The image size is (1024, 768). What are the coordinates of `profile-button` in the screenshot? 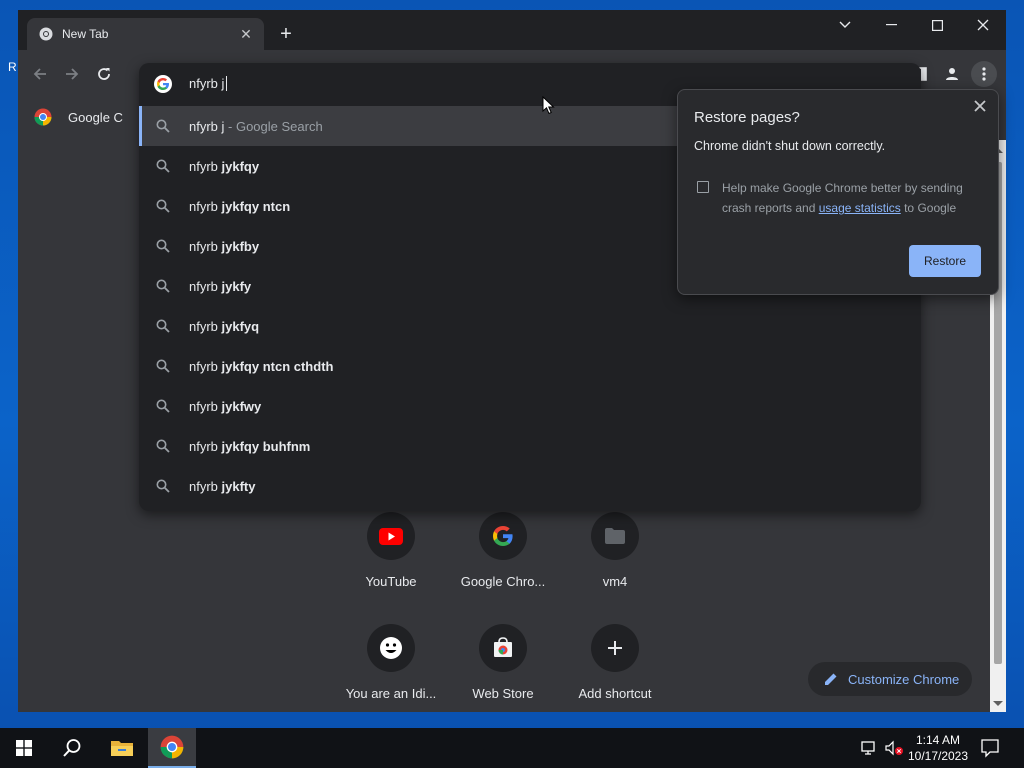 It's located at (952, 74).